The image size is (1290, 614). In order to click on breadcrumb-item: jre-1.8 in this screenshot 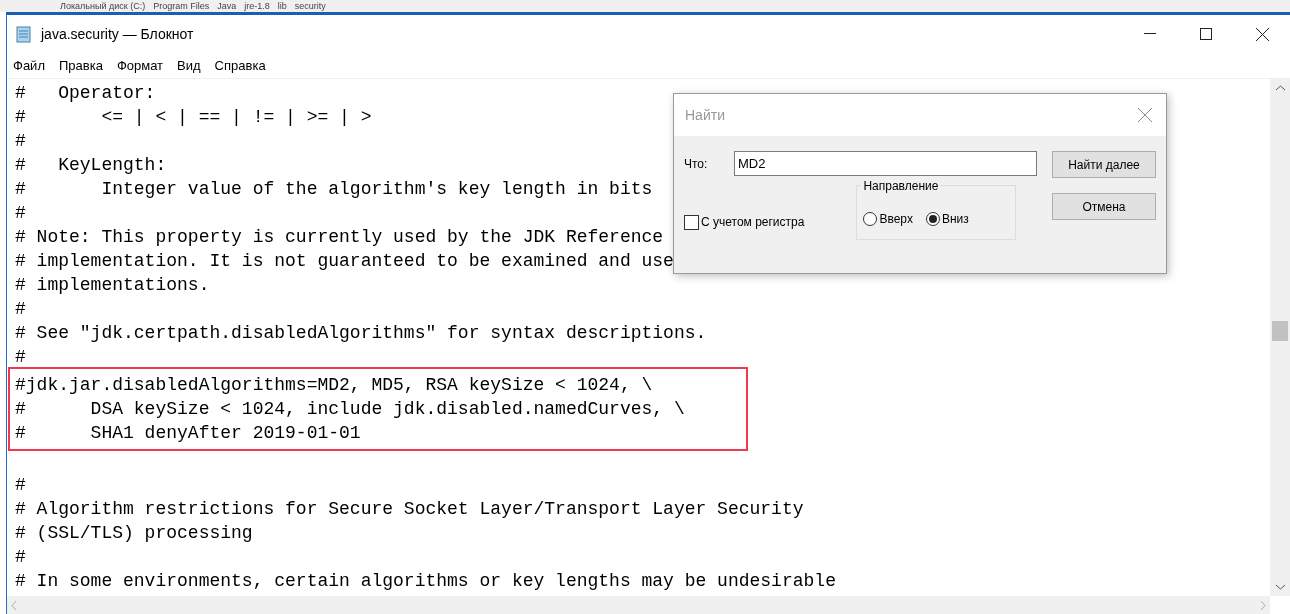, I will do `click(257, 6)`.